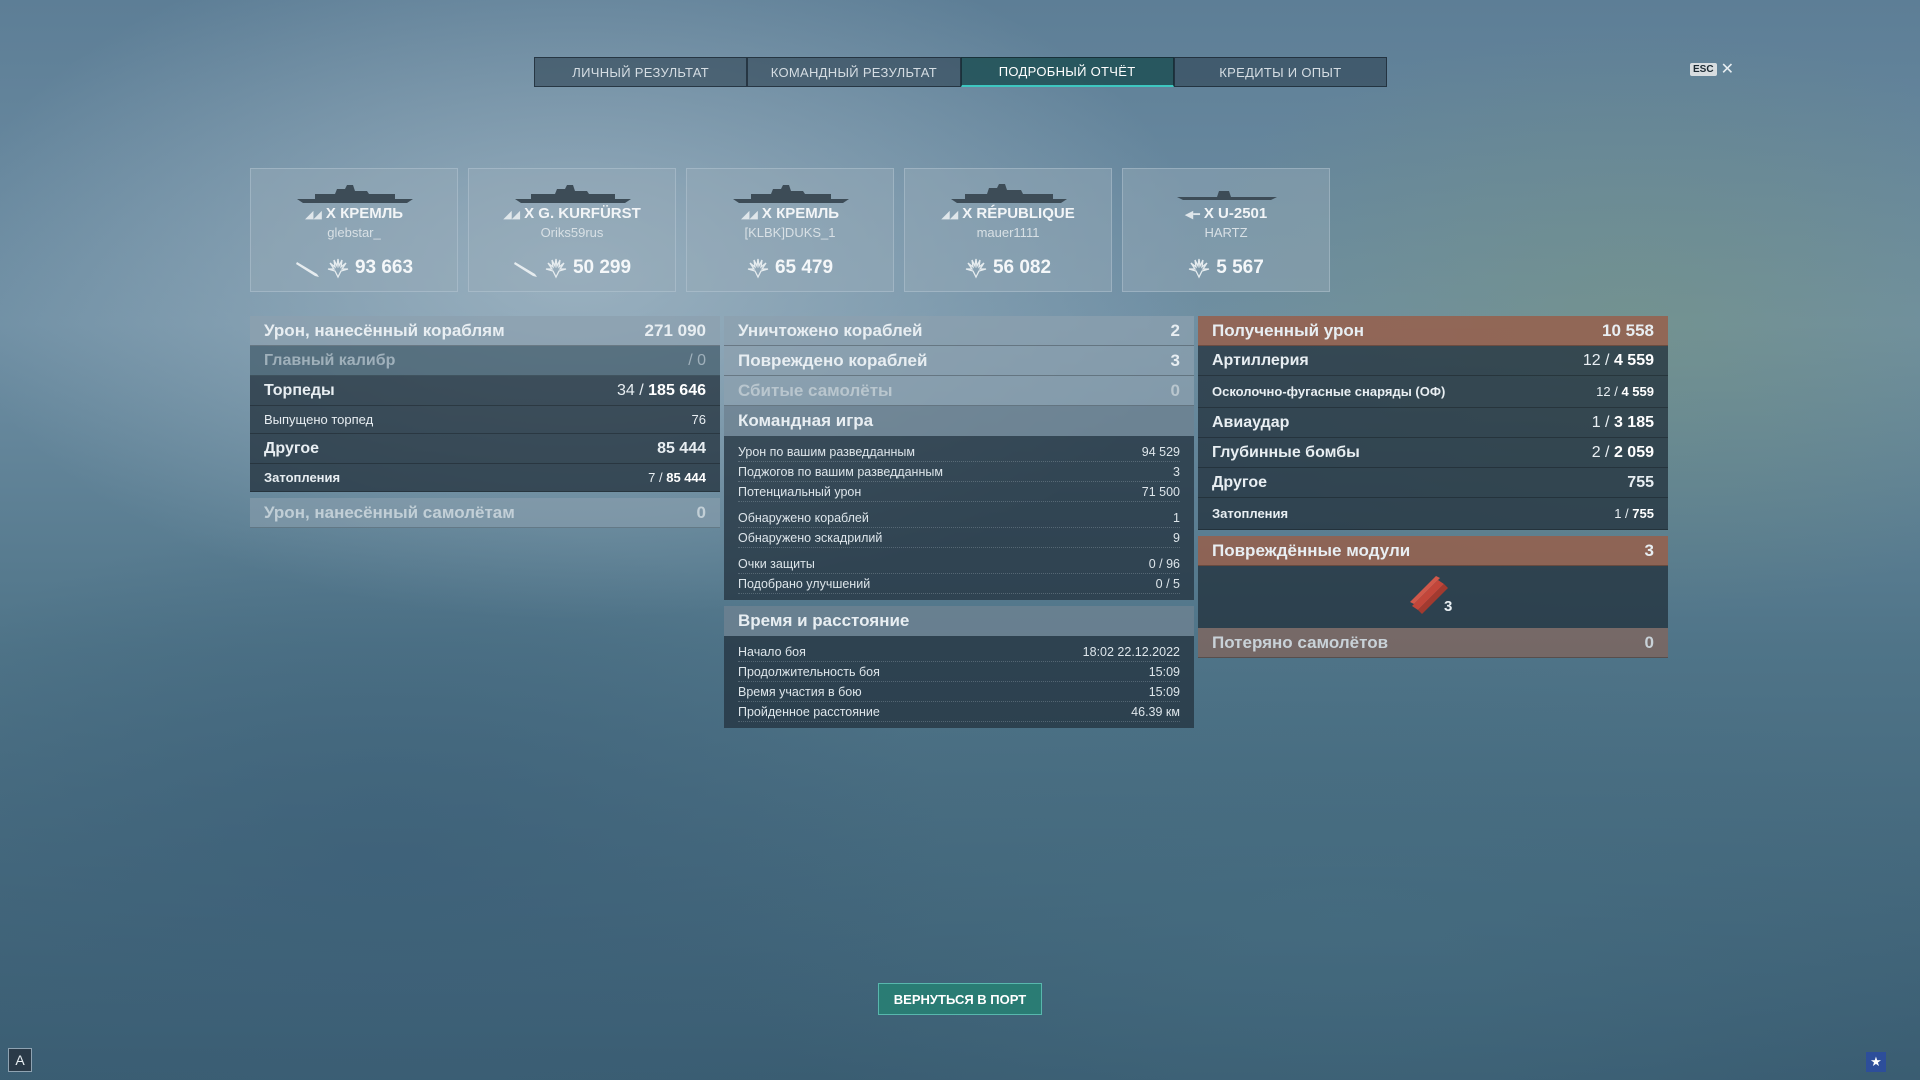 The height and width of the screenshot is (1080, 1920). Describe the element at coordinates (1703, 69) in the screenshot. I see `esc-key-badge: ESC` at that location.